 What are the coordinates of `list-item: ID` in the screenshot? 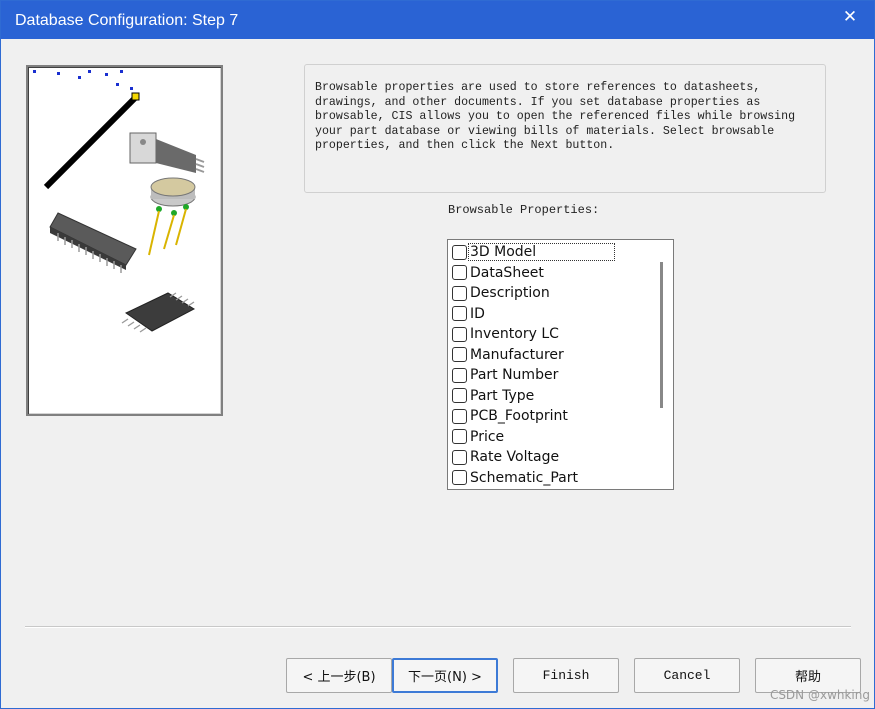 It's located at (552, 314).